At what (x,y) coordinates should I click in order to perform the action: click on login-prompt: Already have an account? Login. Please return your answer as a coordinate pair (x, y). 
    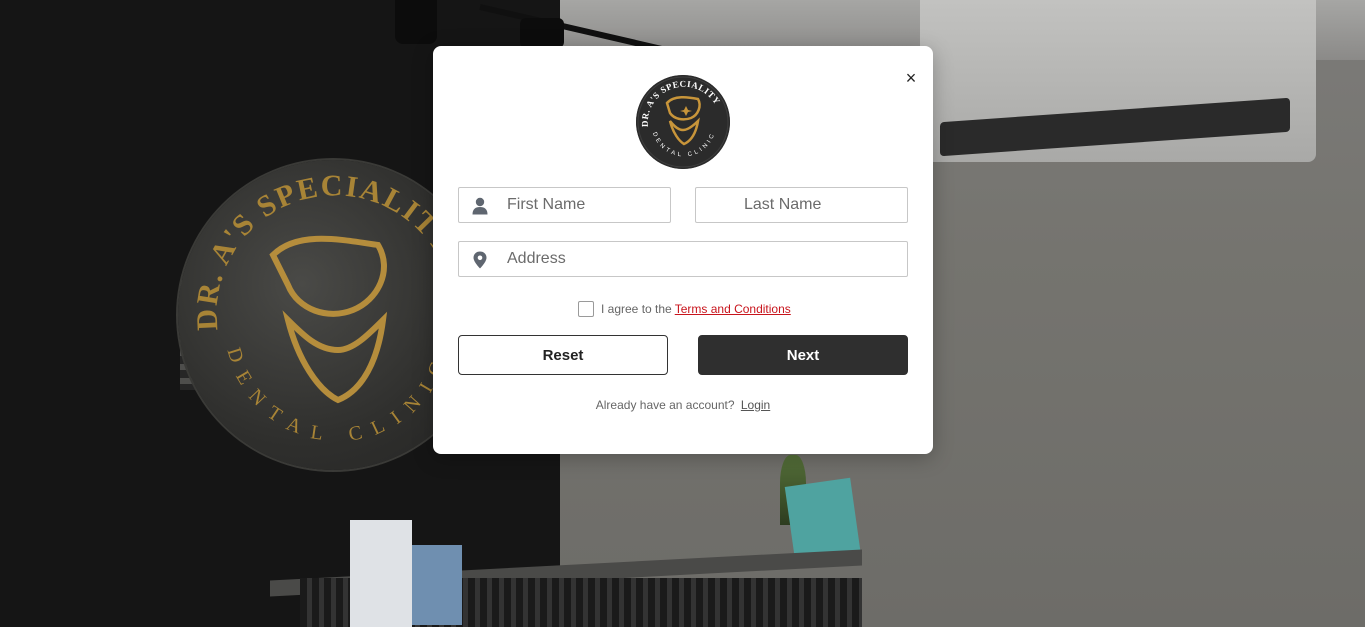
    Looking at the image, I should click on (683, 405).